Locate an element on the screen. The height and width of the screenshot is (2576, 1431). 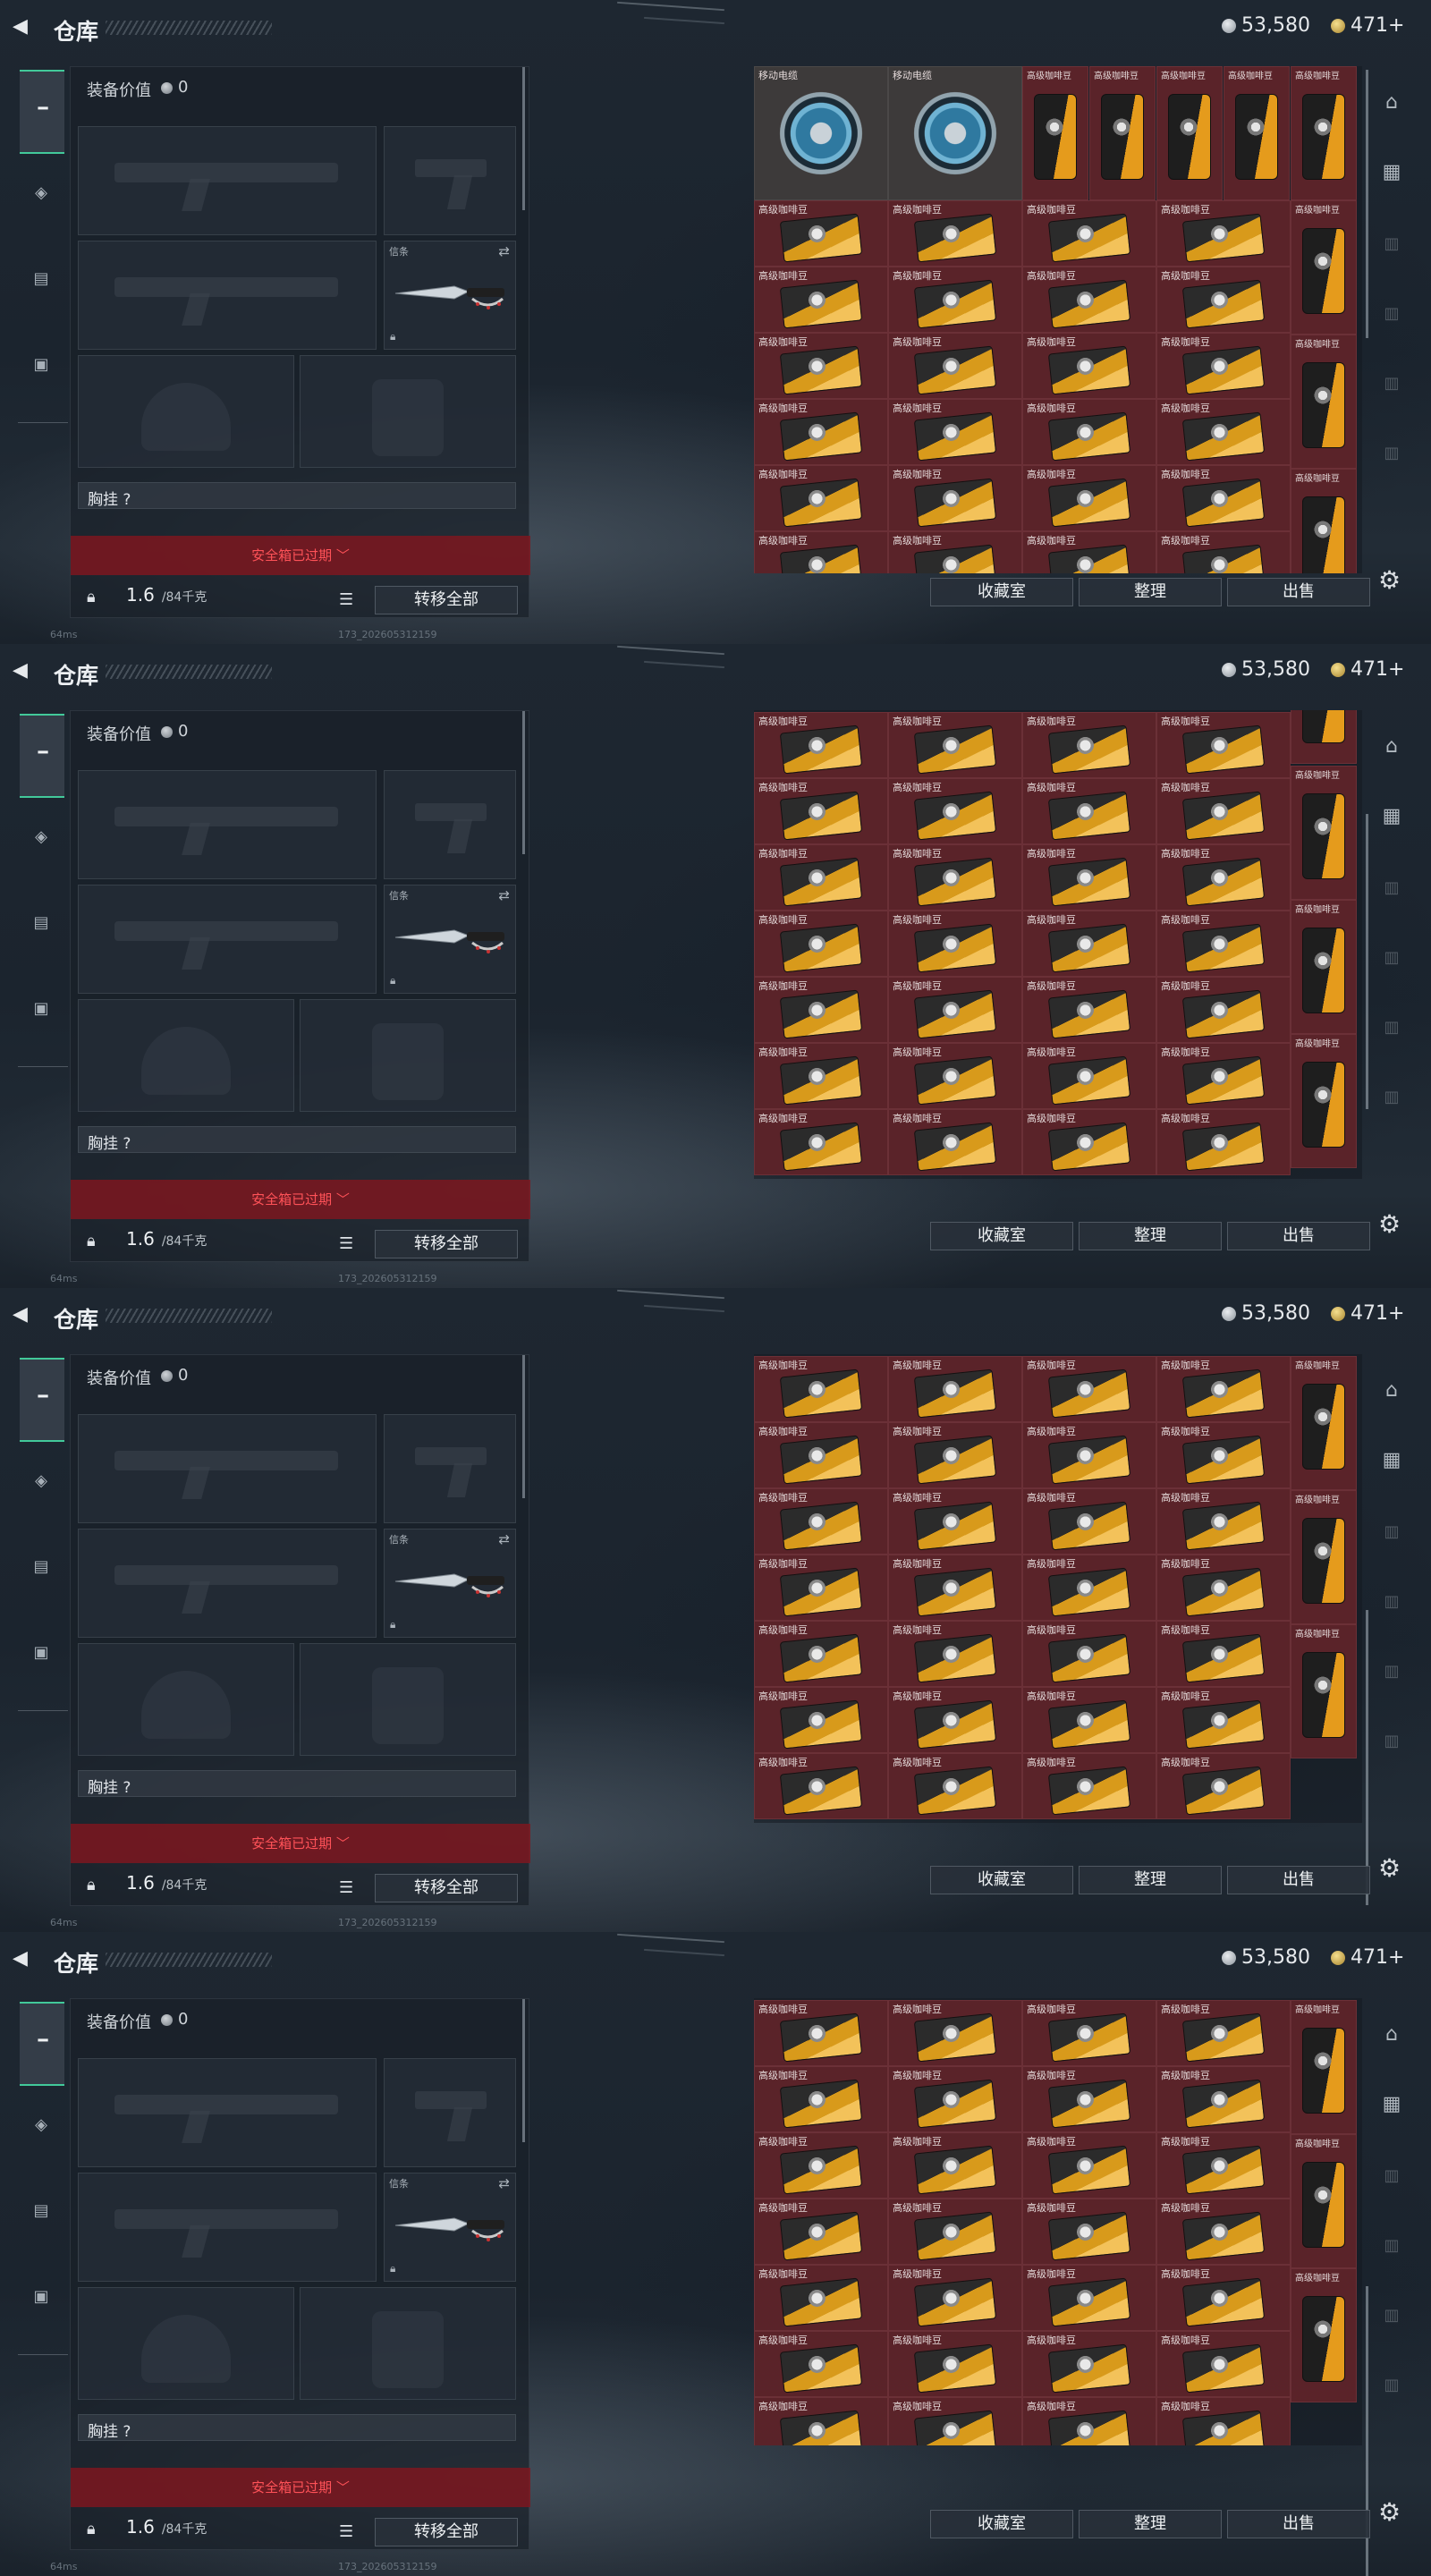
nav-item-briefcase: ▣ is located at coordinates (41, 1653).